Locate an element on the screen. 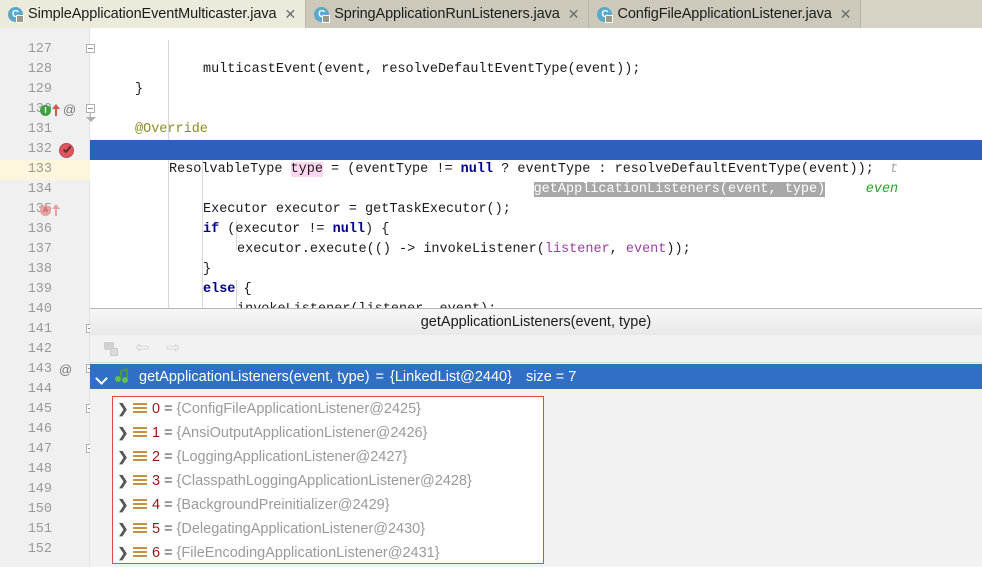 The image size is (982, 580). item-value: {LoggingApplicationListener@2427} is located at coordinates (292, 457).